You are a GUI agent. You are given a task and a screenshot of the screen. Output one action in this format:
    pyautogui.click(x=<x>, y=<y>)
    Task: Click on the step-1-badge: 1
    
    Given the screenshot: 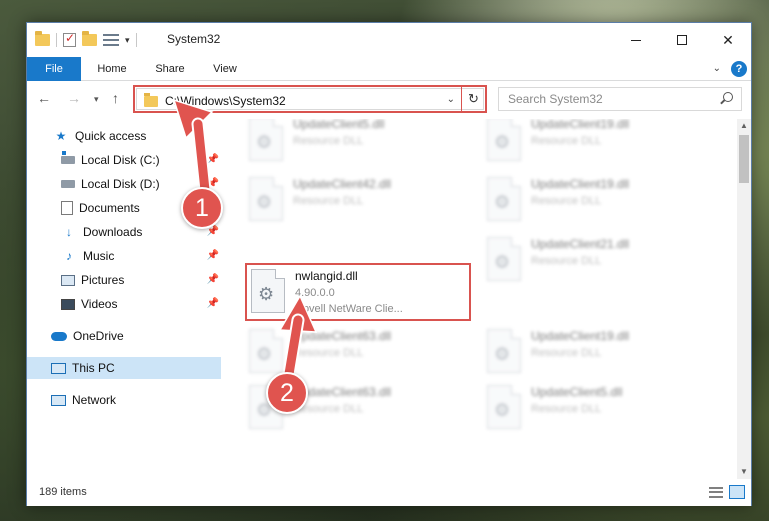 What is the action you would take?
    pyautogui.click(x=202, y=208)
    